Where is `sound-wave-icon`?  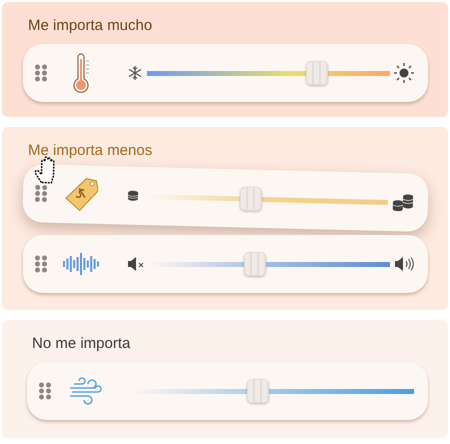 sound-wave-icon is located at coordinates (81, 264).